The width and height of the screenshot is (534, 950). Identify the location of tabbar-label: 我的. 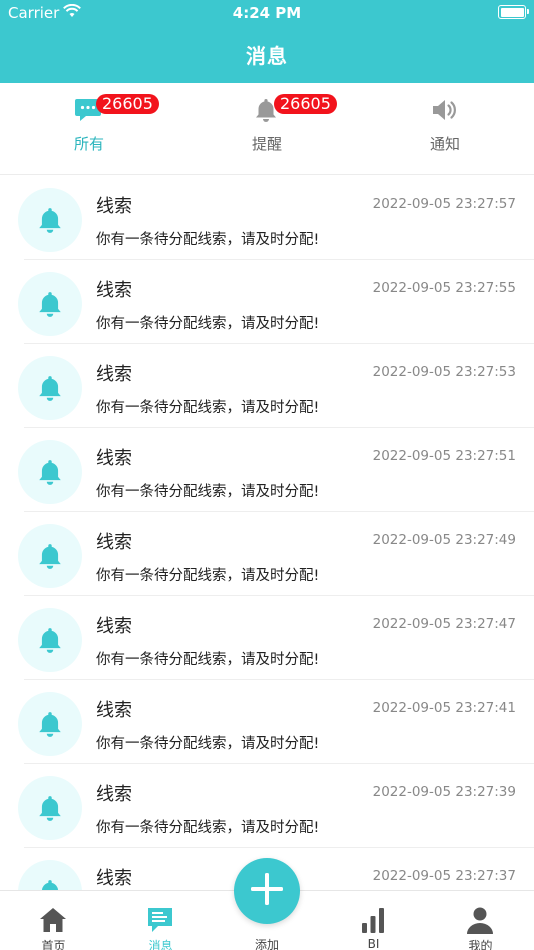
(480, 944).